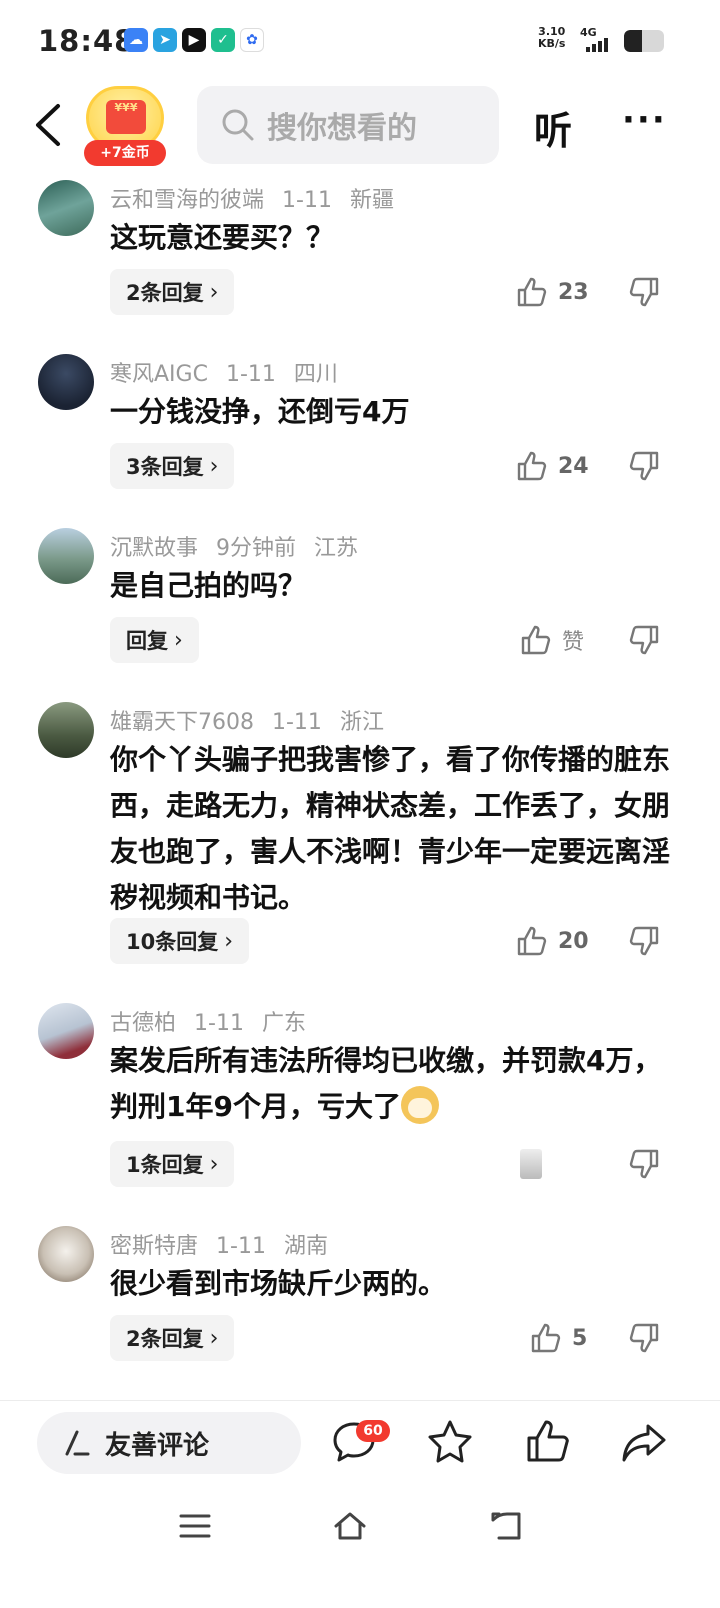 The width and height of the screenshot is (720, 1608). Describe the element at coordinates (644, 120) in the screenshot. I see `more-options-button: ···` at that location.